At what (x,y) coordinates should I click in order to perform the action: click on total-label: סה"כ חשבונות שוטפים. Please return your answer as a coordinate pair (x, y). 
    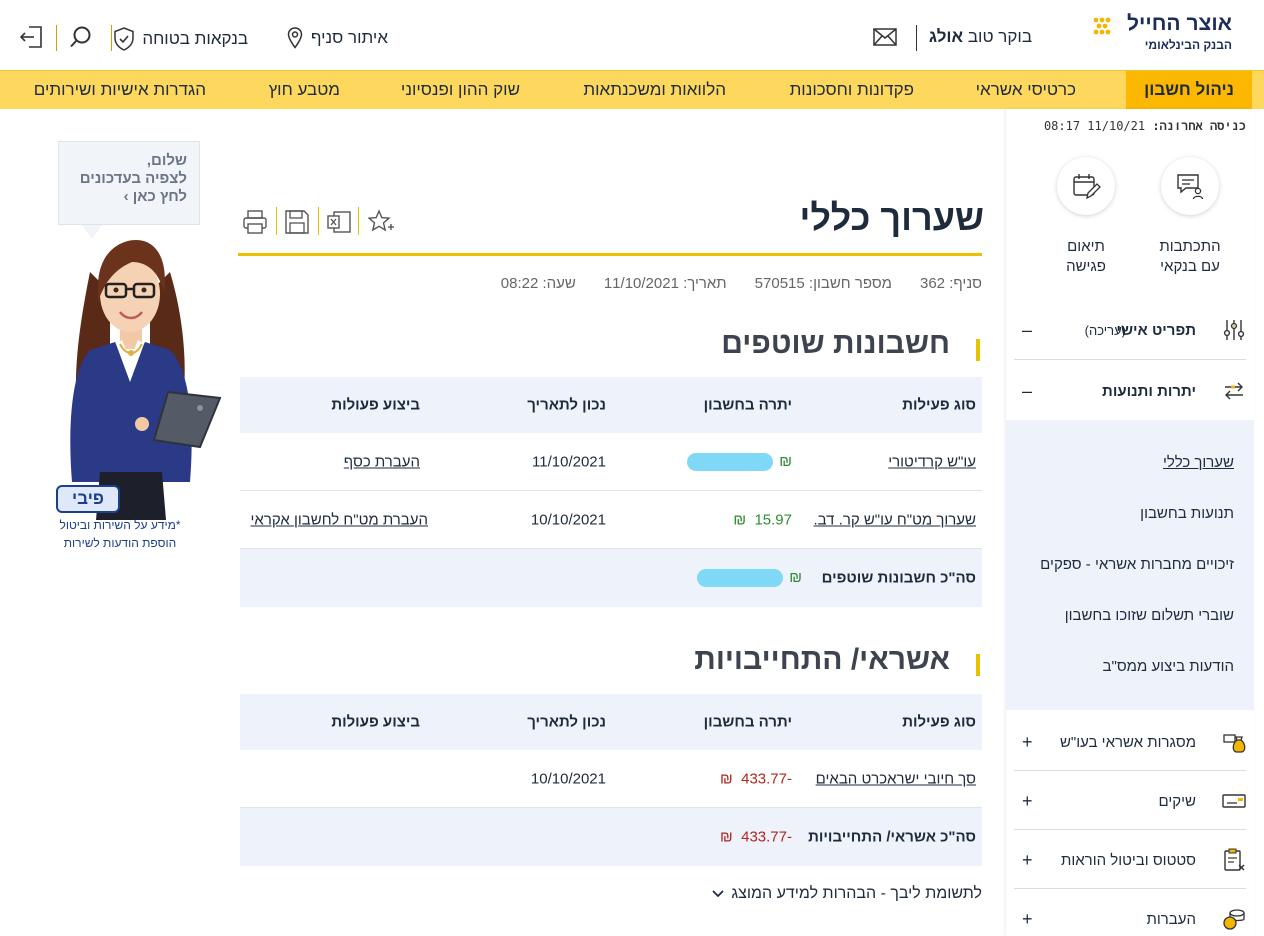
    Looking at the image, I should click on (898, 578).